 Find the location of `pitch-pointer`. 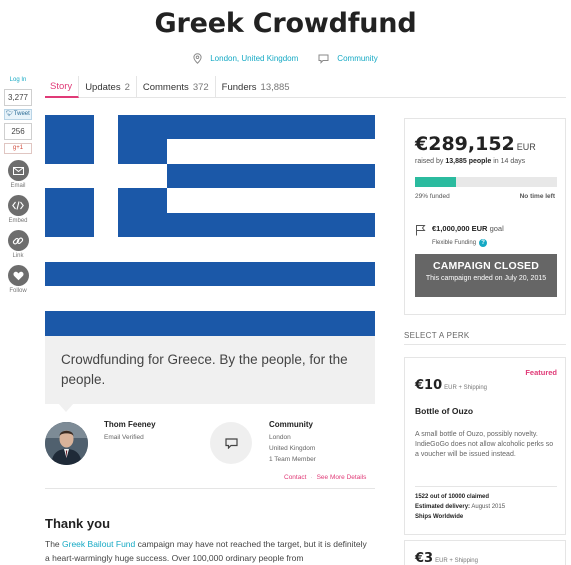

pitch-pointer is located at coordinates (66, 407).